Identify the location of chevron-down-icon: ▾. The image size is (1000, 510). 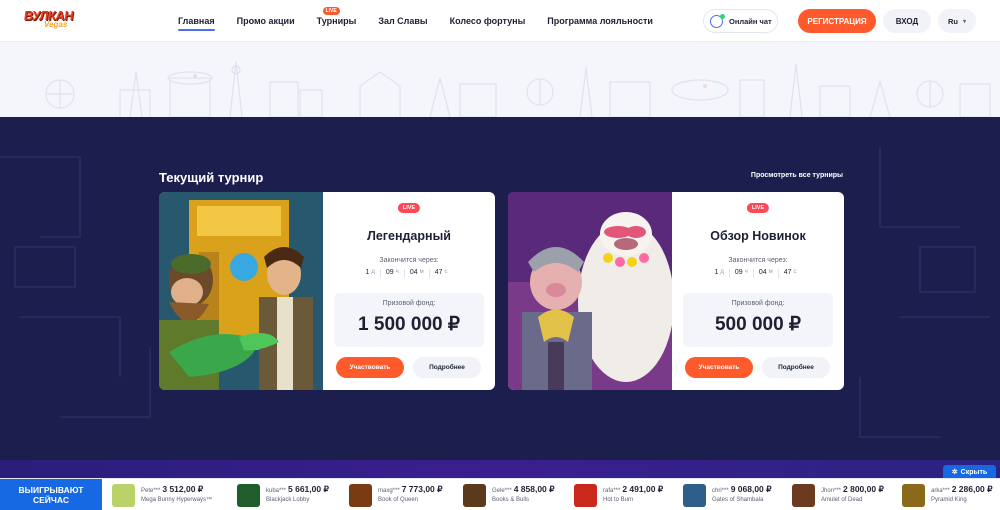
(964, 21).